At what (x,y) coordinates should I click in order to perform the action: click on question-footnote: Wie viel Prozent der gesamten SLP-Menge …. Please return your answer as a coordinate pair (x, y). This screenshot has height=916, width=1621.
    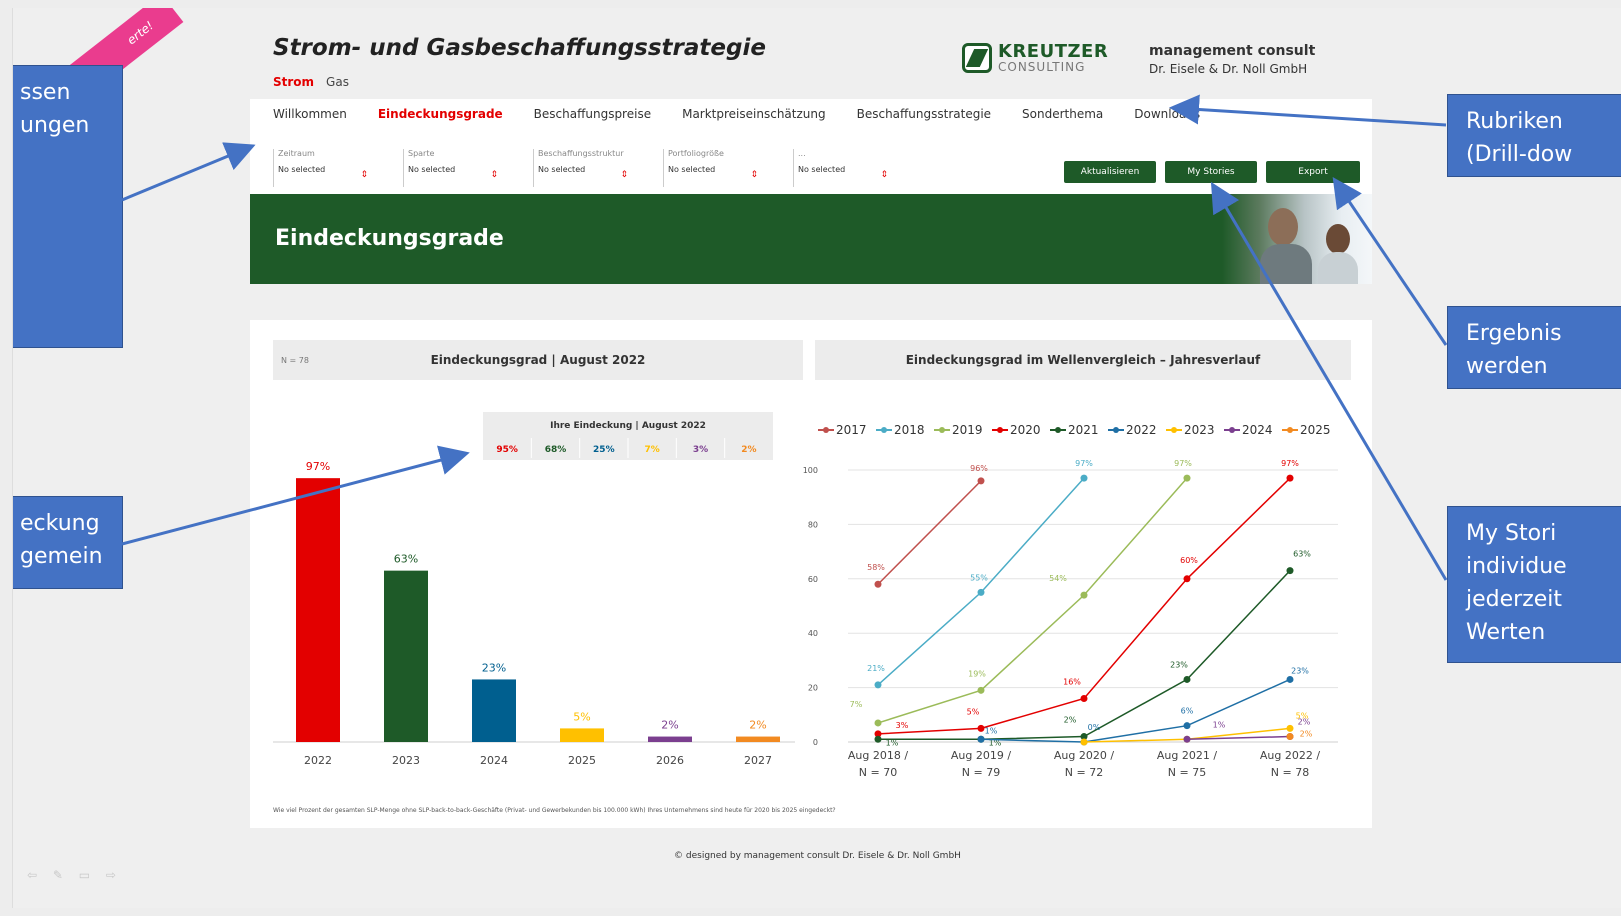
    Looking at the image, I should click on (554, 810).